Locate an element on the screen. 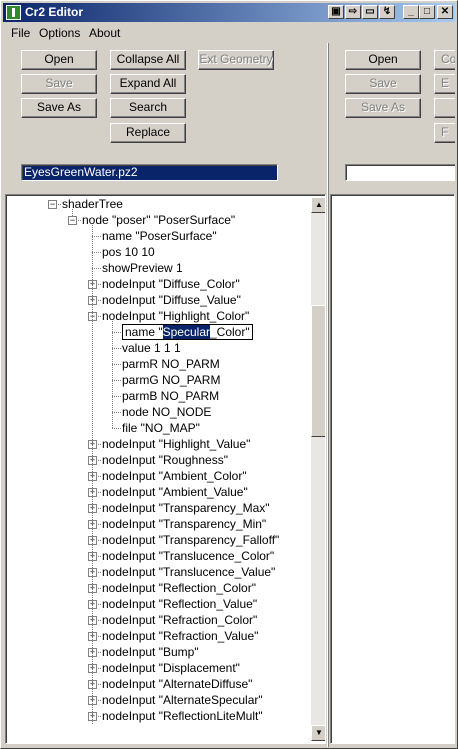 Image resolution: width=458 pixels, height=749 pixels. tree-item: showPreview 1 is located at coordinates (142, 268).